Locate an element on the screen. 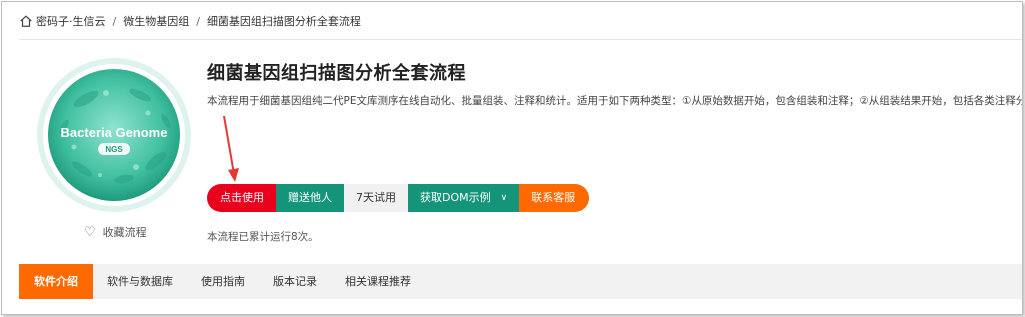 The image size is (1025, 317). tab-bar: 软件介绍 软件与数据库 使用指南 版本记录 相关课程推荐 is located at coordinates (520, 281).